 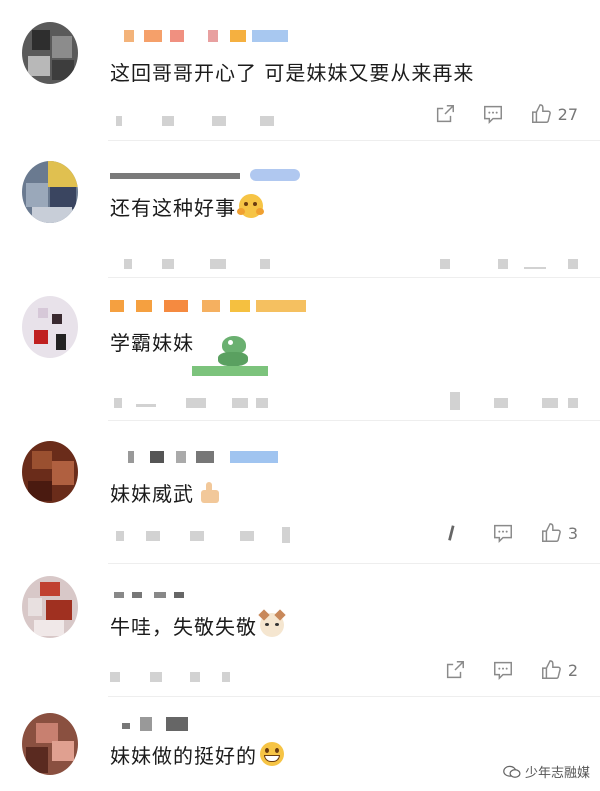 What do you see at coordinates (572, 533) in the screenshot?
I see `like-count: 3` at bounding box center [572, 533].